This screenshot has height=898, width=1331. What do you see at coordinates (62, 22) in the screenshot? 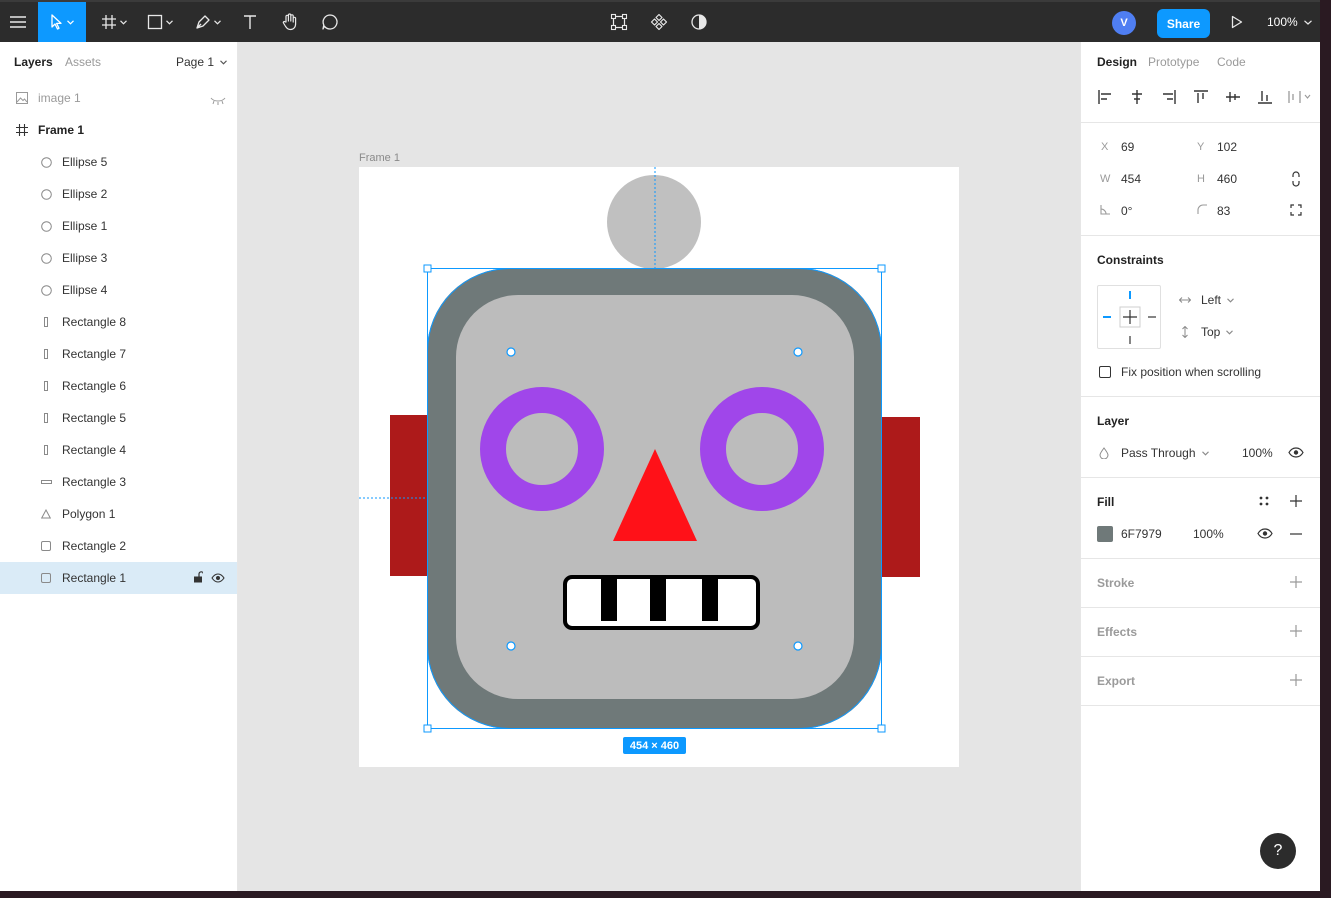
I see `move-tool-button` at bounding box center [62, 22].